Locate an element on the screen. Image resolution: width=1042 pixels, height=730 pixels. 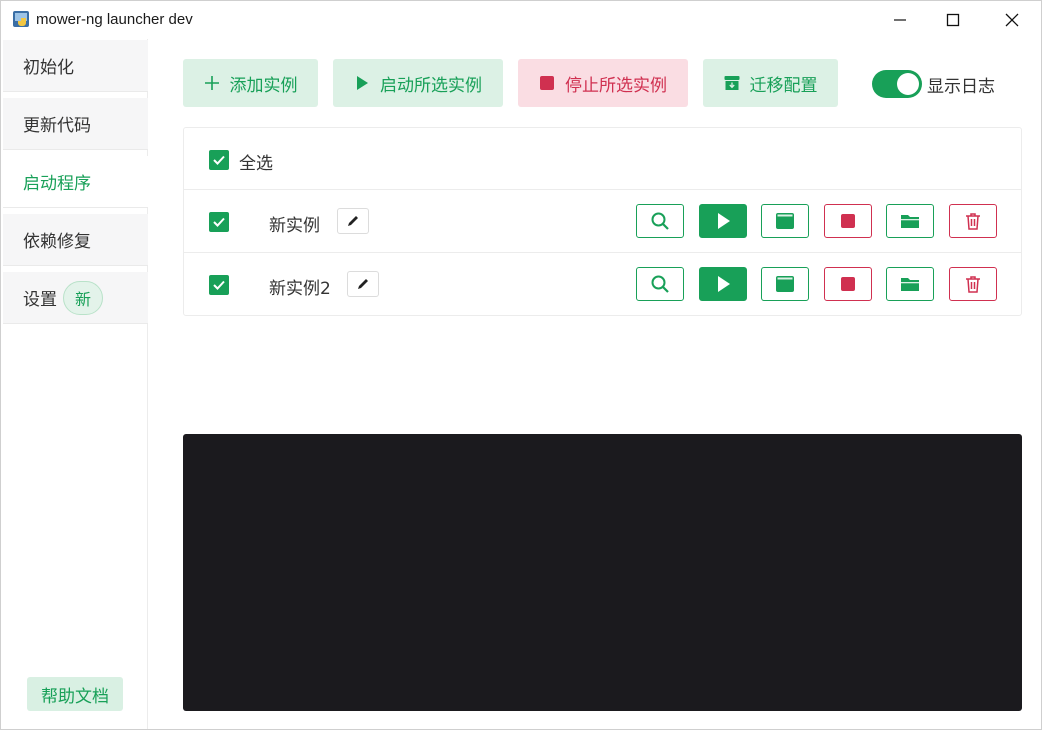
instance-name: 新实例 is located at coordinates (294, 226).